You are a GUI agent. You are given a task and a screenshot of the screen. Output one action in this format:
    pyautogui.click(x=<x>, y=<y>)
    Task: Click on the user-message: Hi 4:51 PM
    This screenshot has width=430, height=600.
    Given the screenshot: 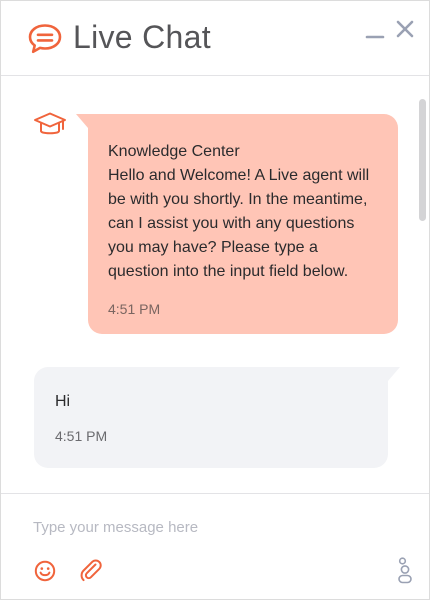 What is the action you would take?
    pyautogui.click(x=217, y=417)
    